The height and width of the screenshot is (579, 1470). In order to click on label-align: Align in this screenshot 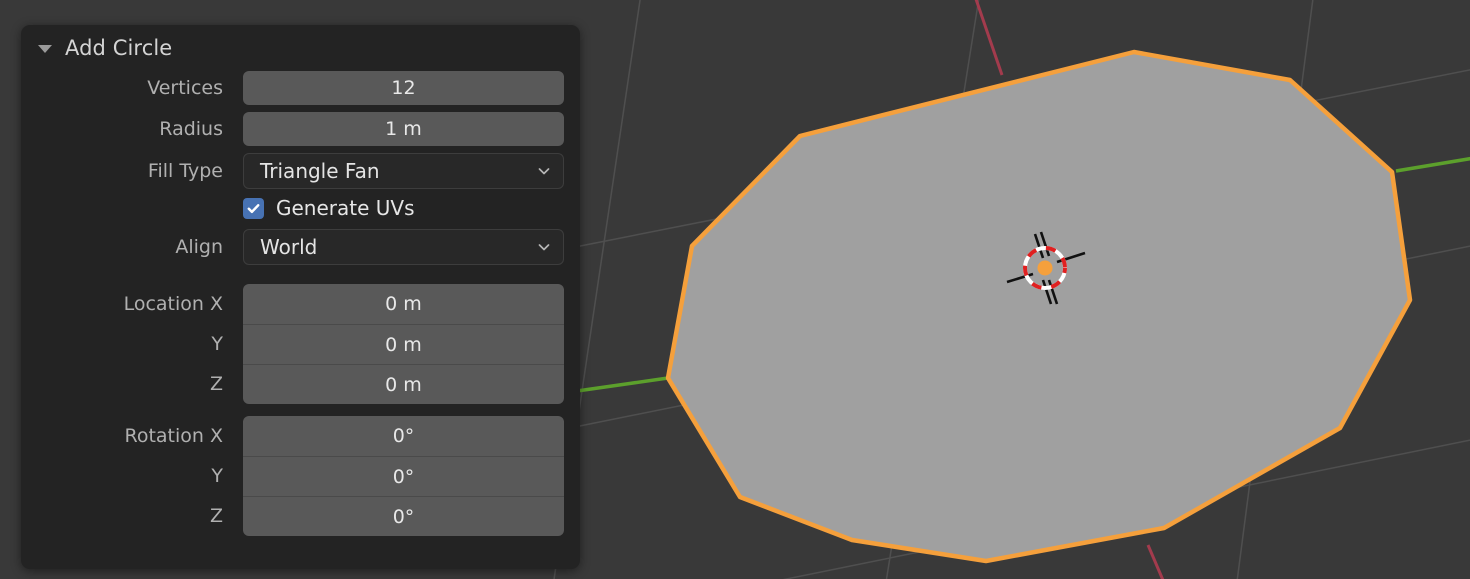, I will do `click(199, 247)`.